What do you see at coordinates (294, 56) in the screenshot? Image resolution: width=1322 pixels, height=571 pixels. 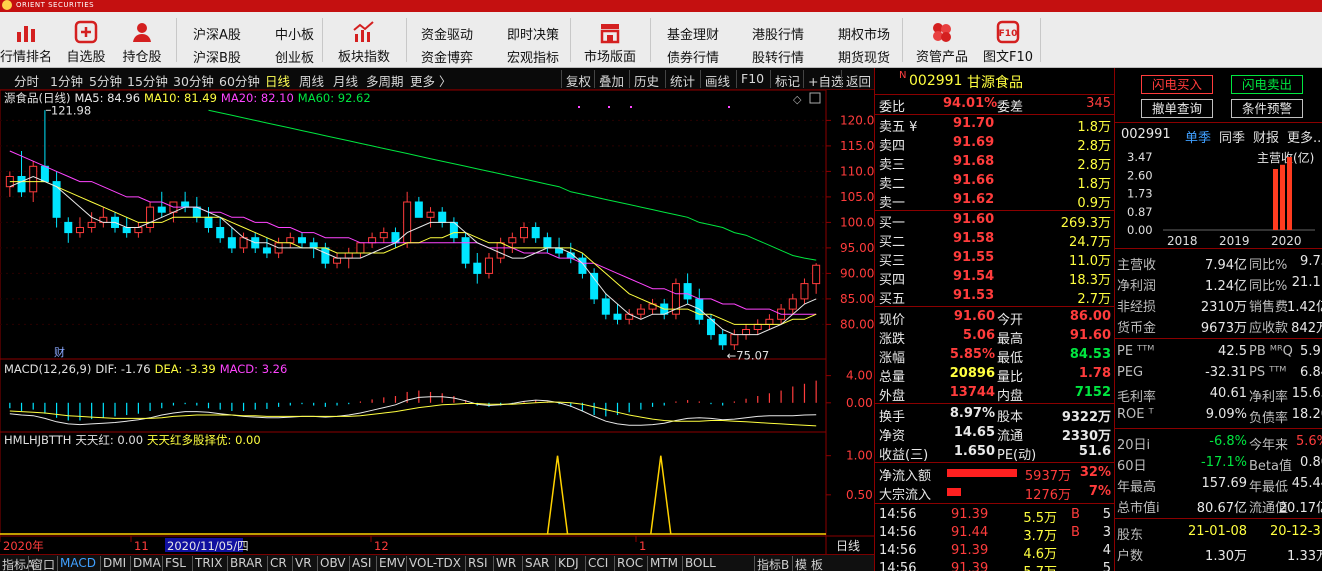 I see `menu-gem-board: 创业板` at bounding box center [294, 56].